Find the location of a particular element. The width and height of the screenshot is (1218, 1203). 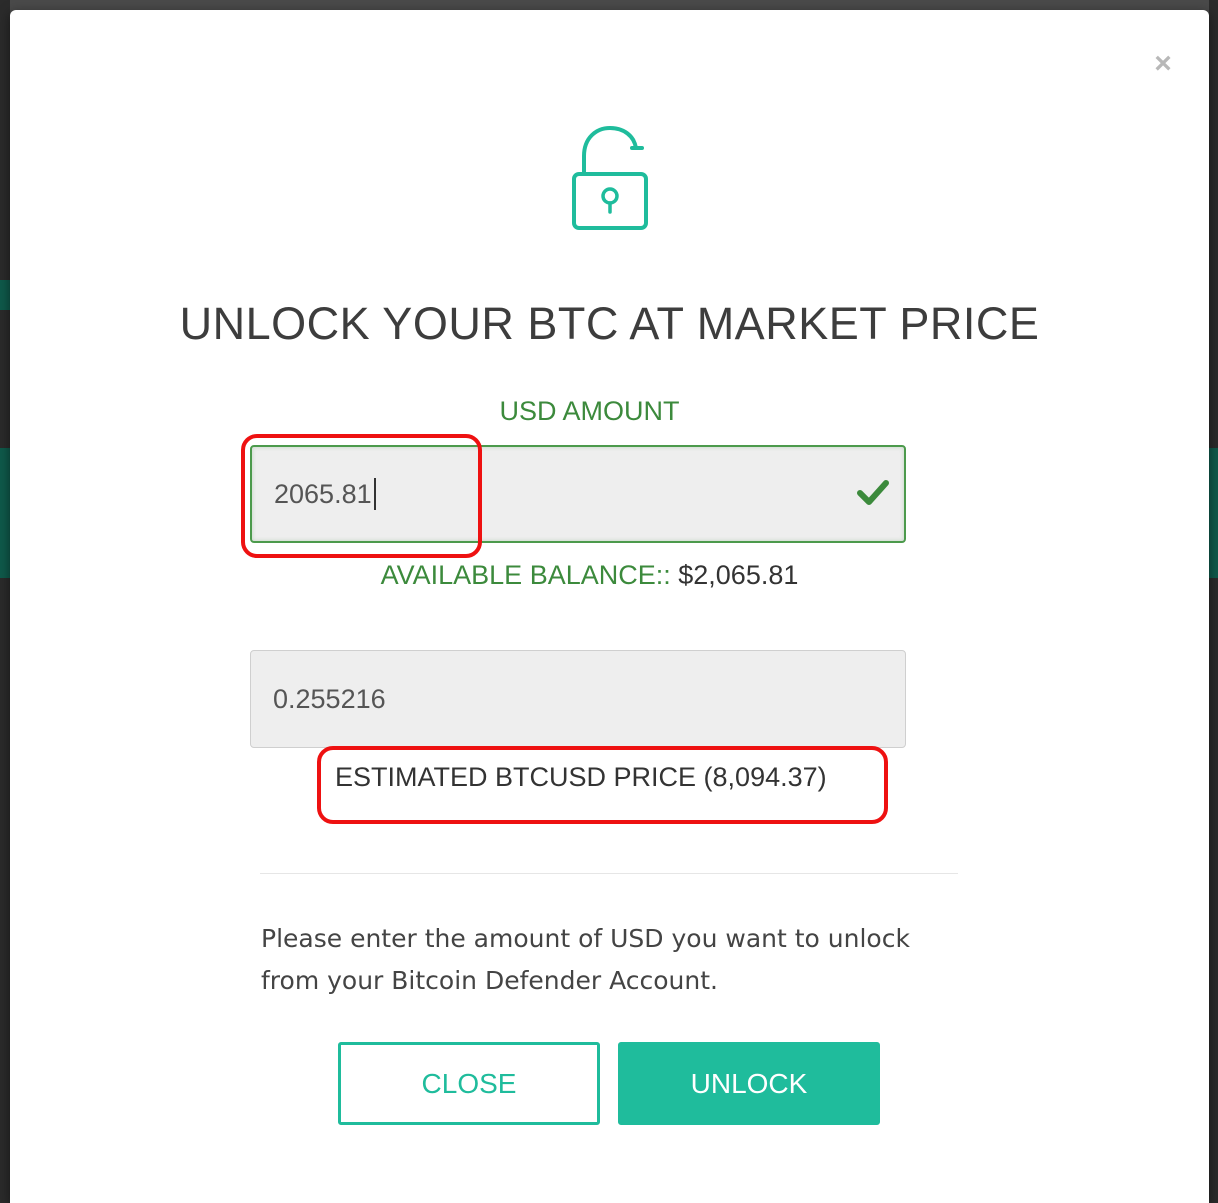

divider is located at coordinates (609, 873).